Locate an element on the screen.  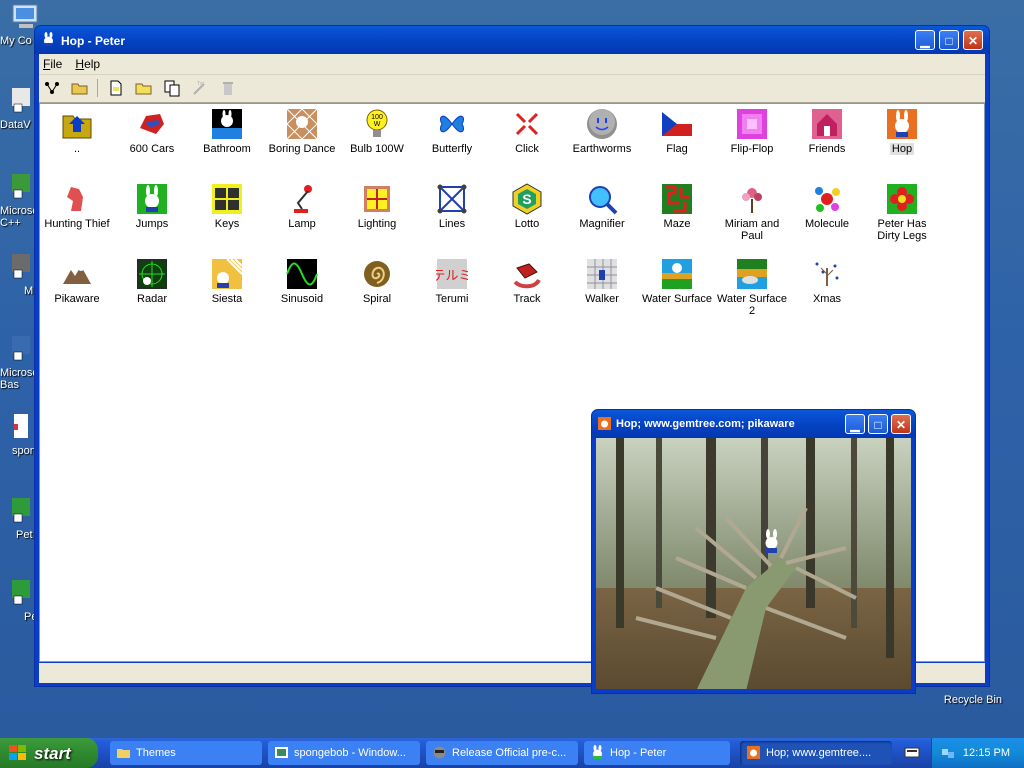
preview-maximize-button: □ is located at coordinates (878, 424).